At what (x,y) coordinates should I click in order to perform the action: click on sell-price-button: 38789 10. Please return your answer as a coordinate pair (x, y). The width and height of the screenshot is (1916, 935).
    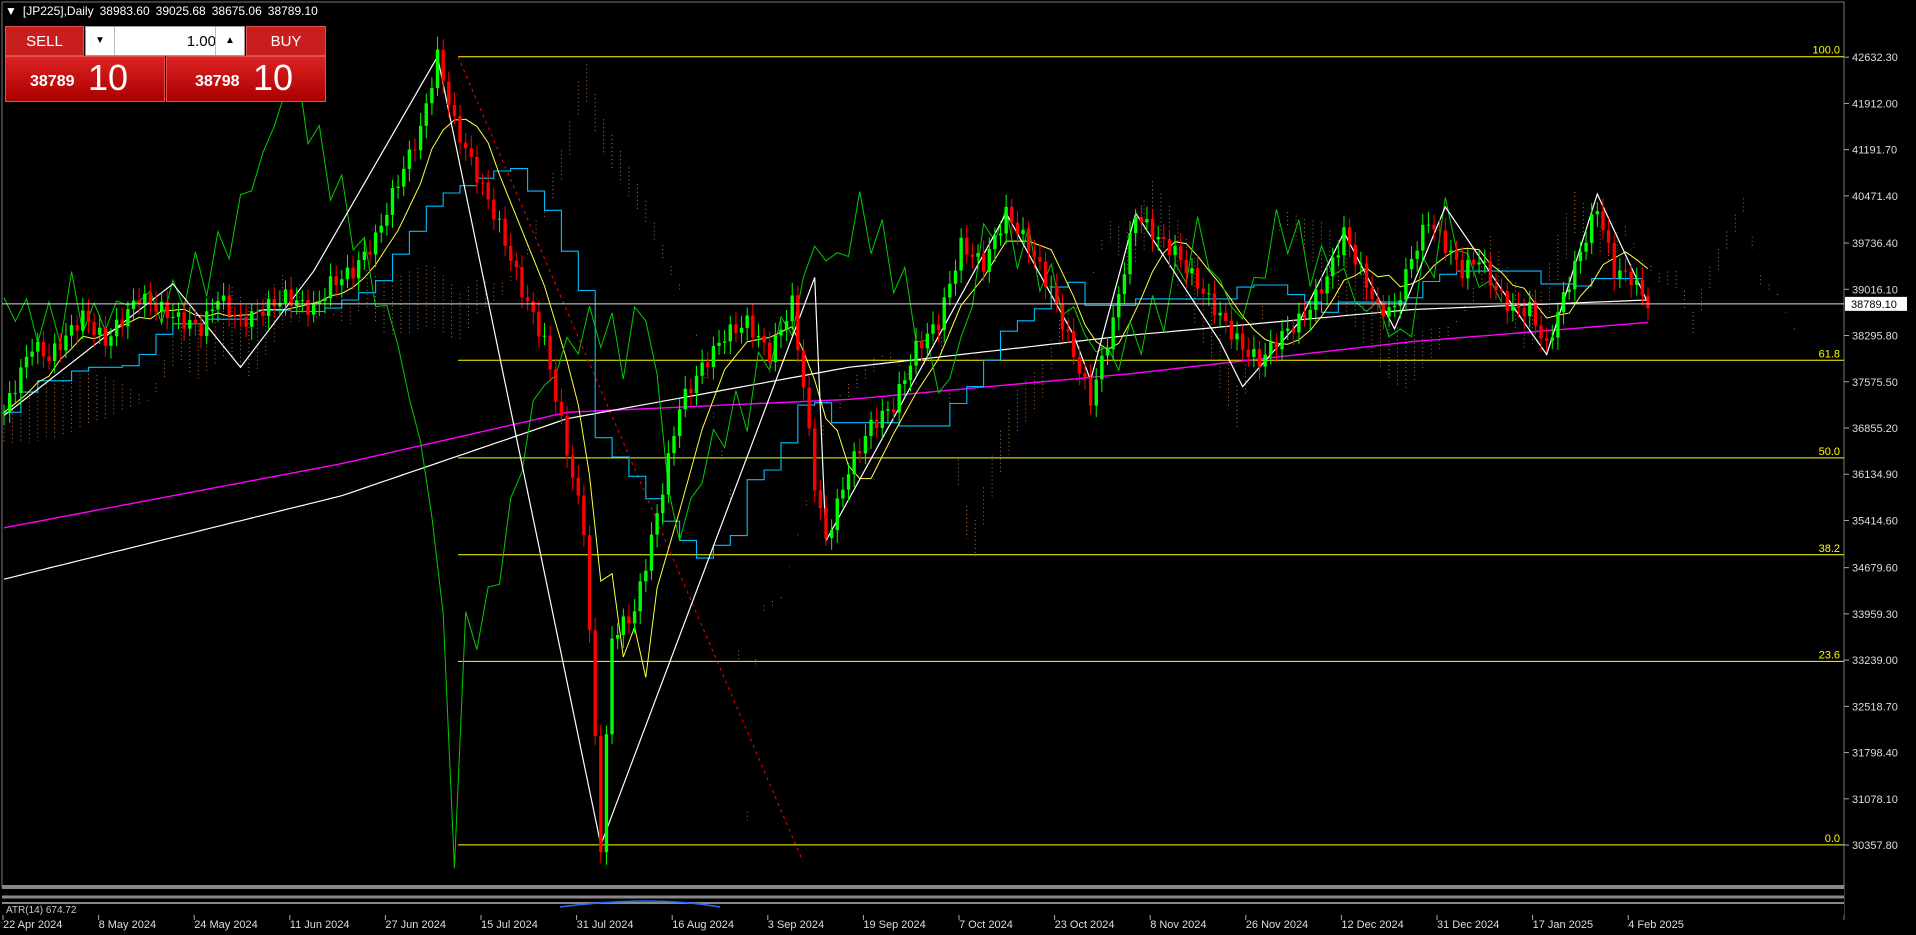
    Looking at the image, I should click on (85, 79).